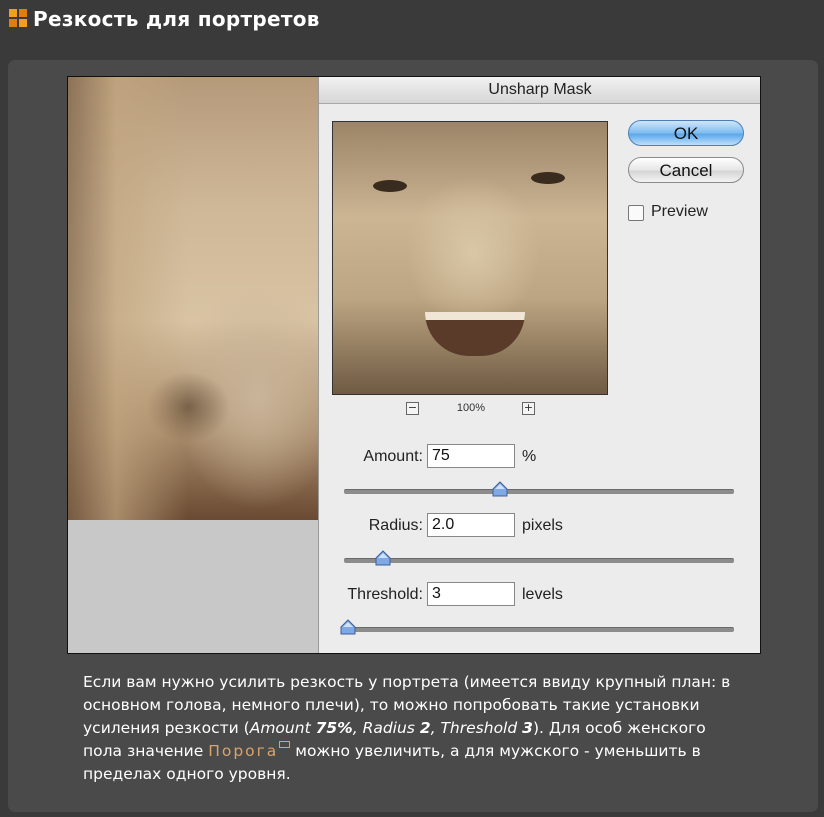 The height and width of the screenshot is (817, 824). Describe the element at coordinates (471, 408) in the screenshot. I see `zoom-level: 100%` at that location.